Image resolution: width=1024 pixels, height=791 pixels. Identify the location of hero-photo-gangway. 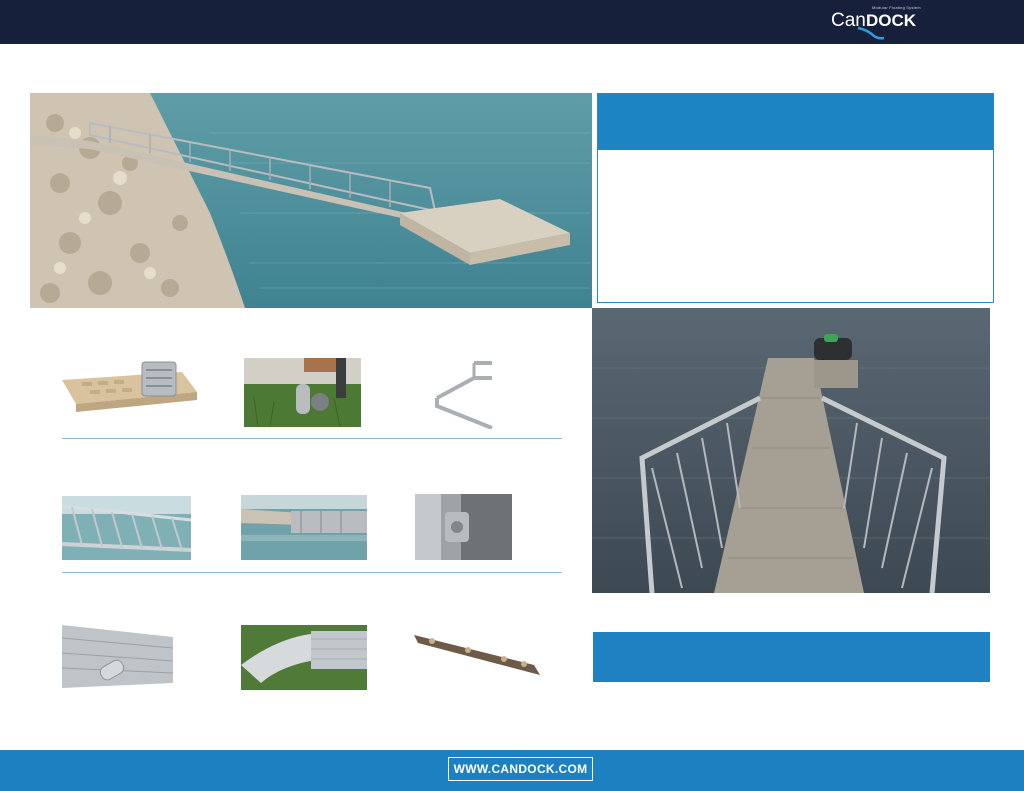
(311, 200).